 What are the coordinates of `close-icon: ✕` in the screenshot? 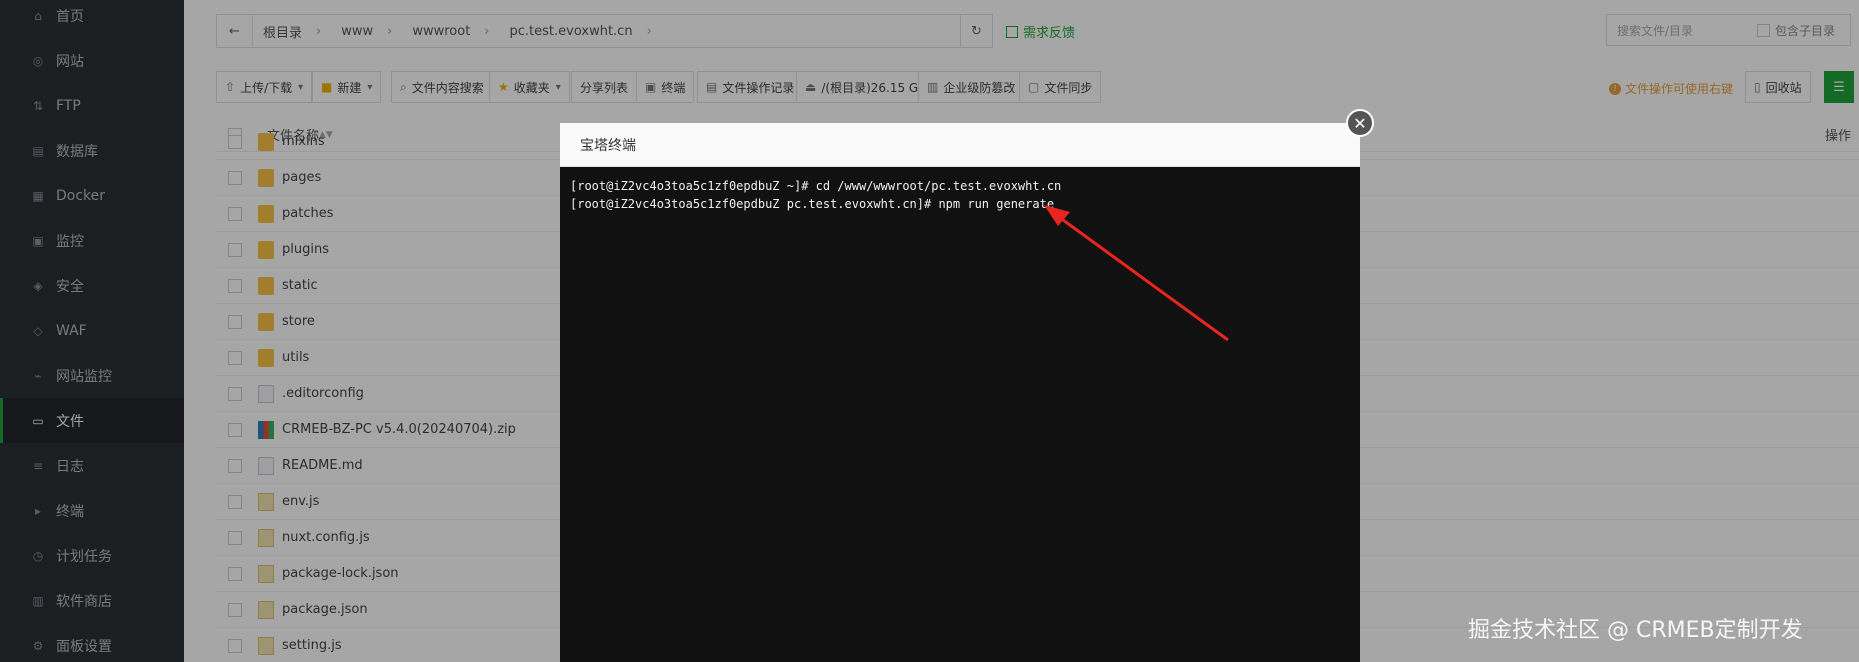 It's located at (1360, 123).